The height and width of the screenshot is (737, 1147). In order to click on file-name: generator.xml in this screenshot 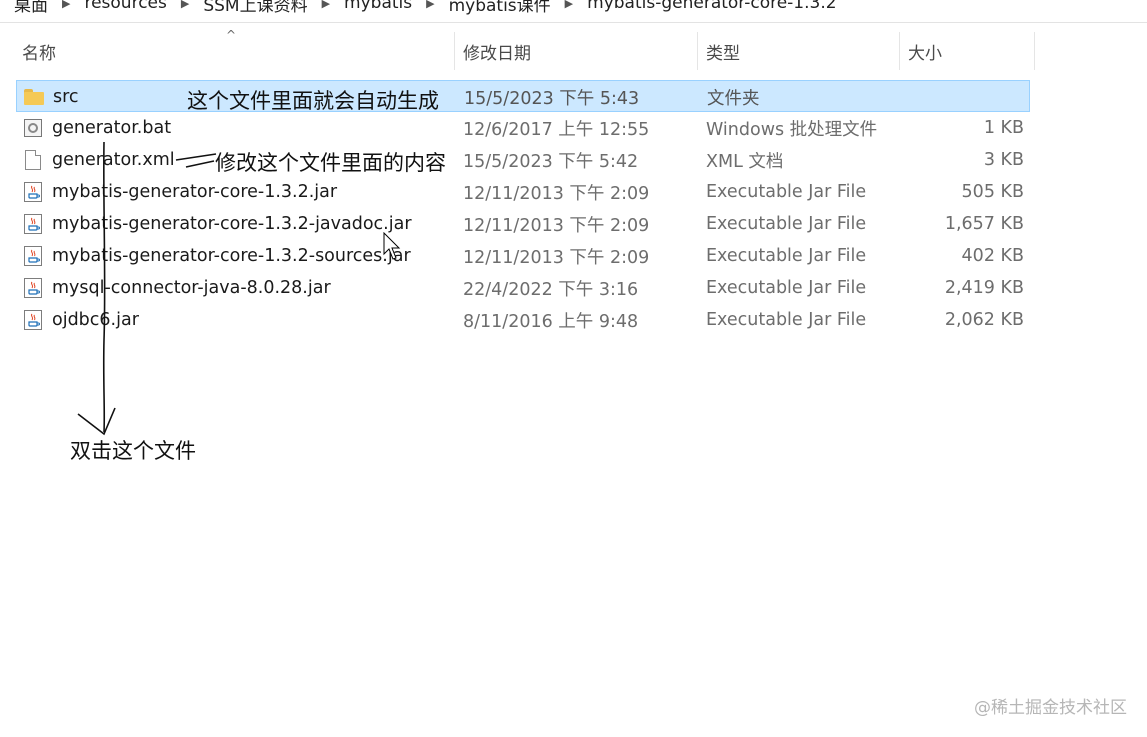, I will do `click(113, 160)`.